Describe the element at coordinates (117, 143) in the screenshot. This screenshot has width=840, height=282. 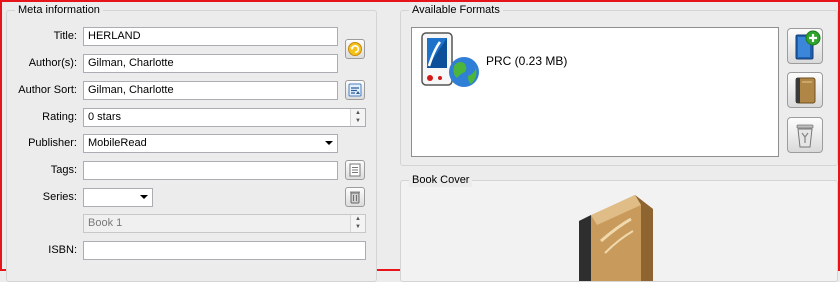
I see `publisher-value: MobileRead` at that location.